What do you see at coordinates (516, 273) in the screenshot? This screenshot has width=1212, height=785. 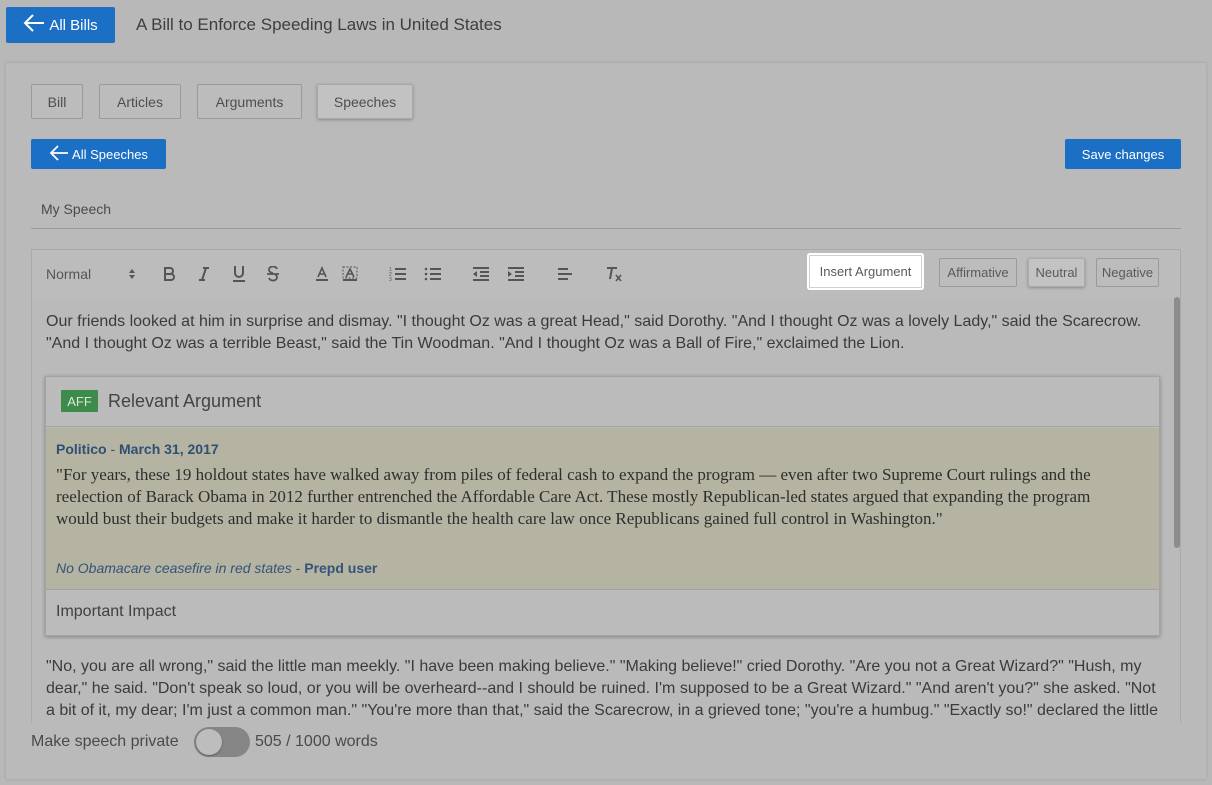 I see `indent-icon` at bounding box center [516, 273].